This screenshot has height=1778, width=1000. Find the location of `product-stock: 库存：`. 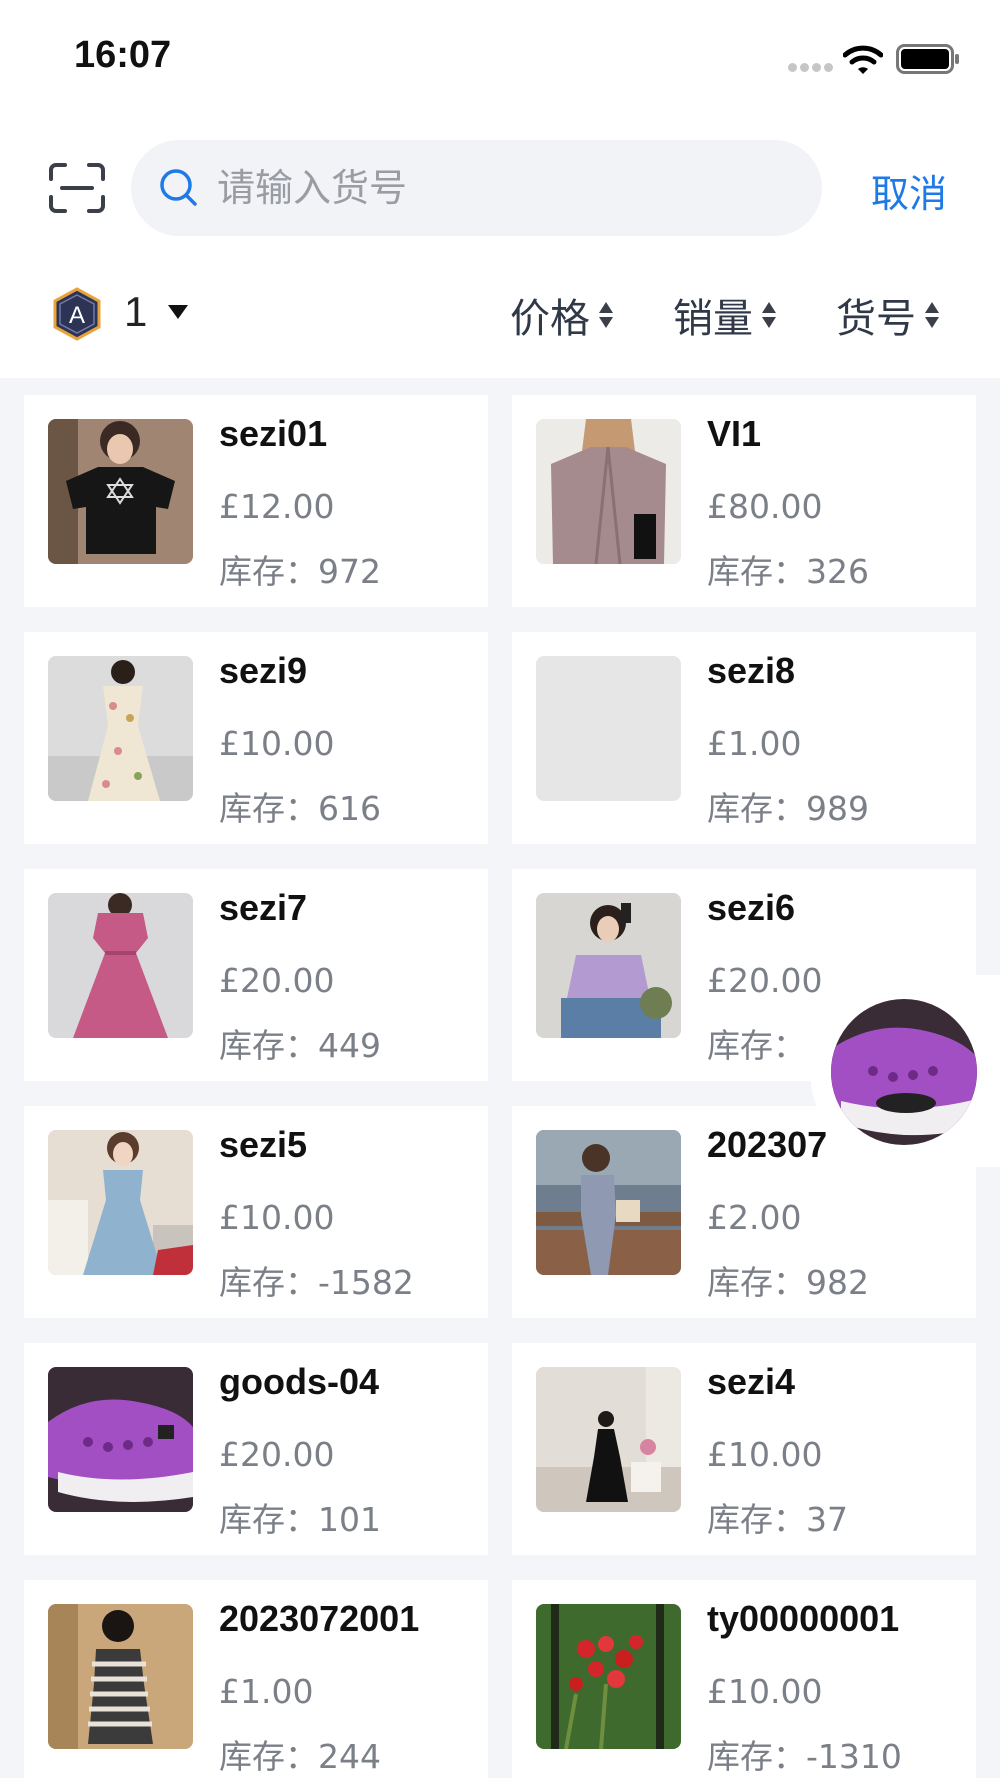

product-stock: 库存： is located at coordinates (756, 1045).